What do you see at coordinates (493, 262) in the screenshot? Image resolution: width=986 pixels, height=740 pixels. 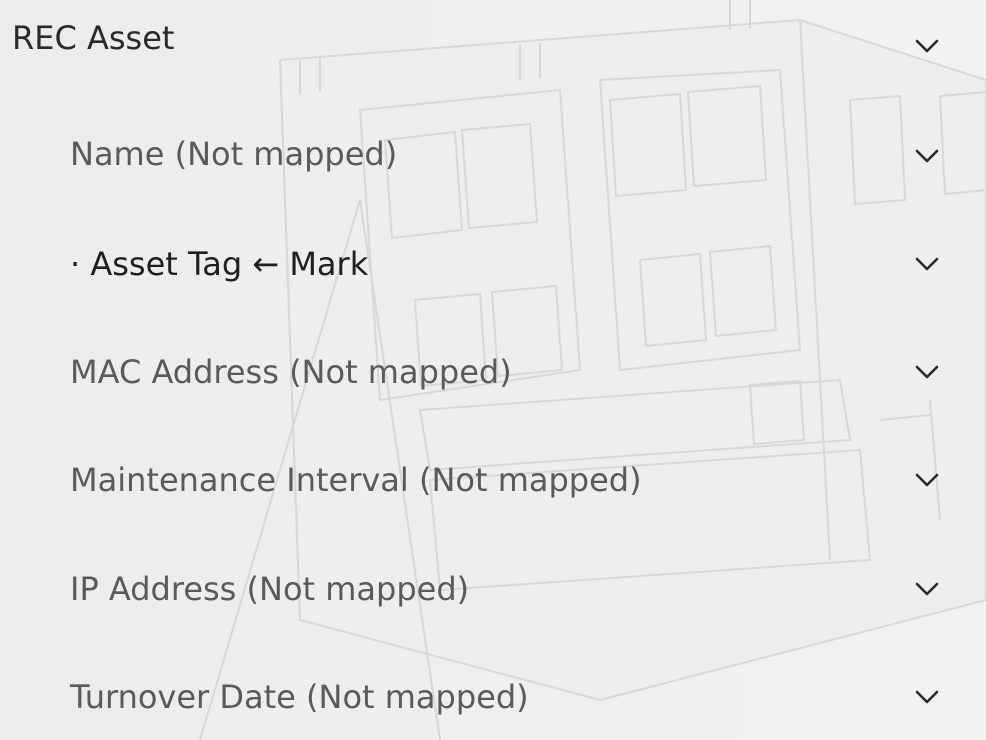 I see `field-row-asset-tag: · Asset Tag ← Mark` at bounding box center [493, 262].